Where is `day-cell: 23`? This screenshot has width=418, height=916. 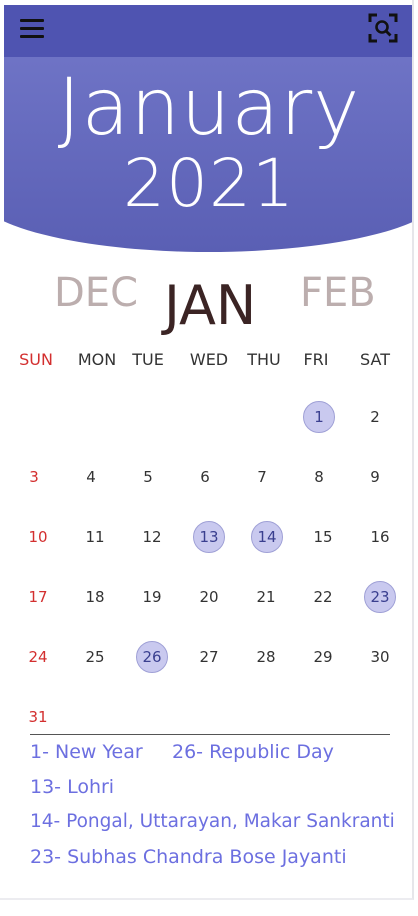
day-cell: 23 is located at coordinates (380, 597).